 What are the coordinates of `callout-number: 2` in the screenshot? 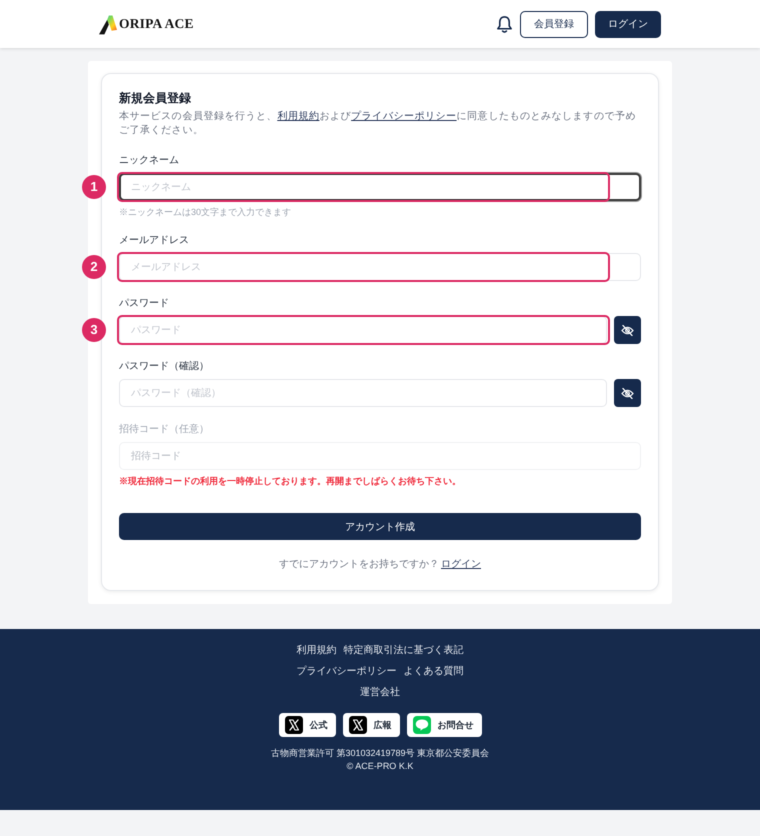 It's located at (94, 267).